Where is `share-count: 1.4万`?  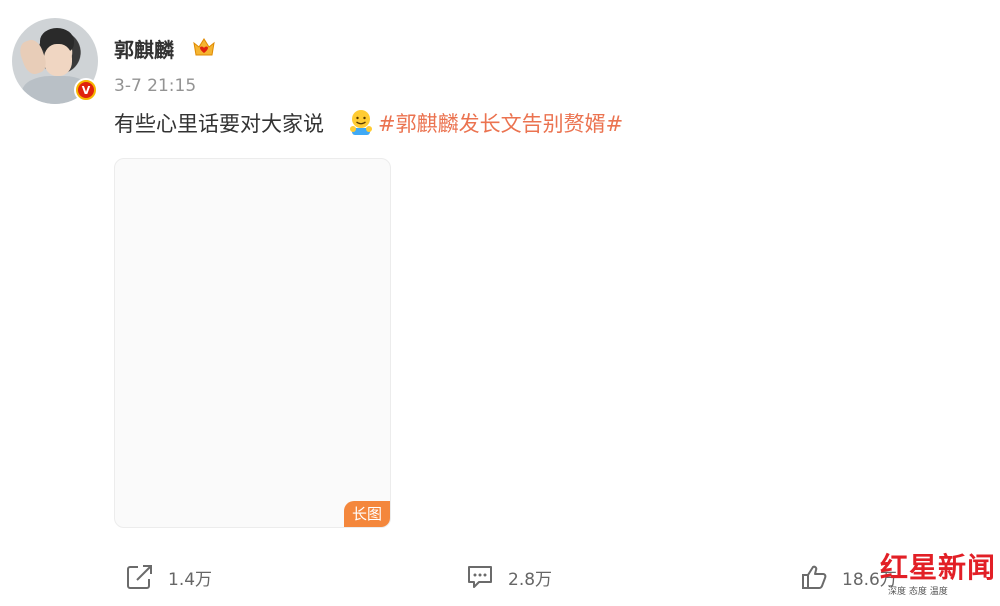 share-count: 1.4万 is located at coordinates (190, 579).